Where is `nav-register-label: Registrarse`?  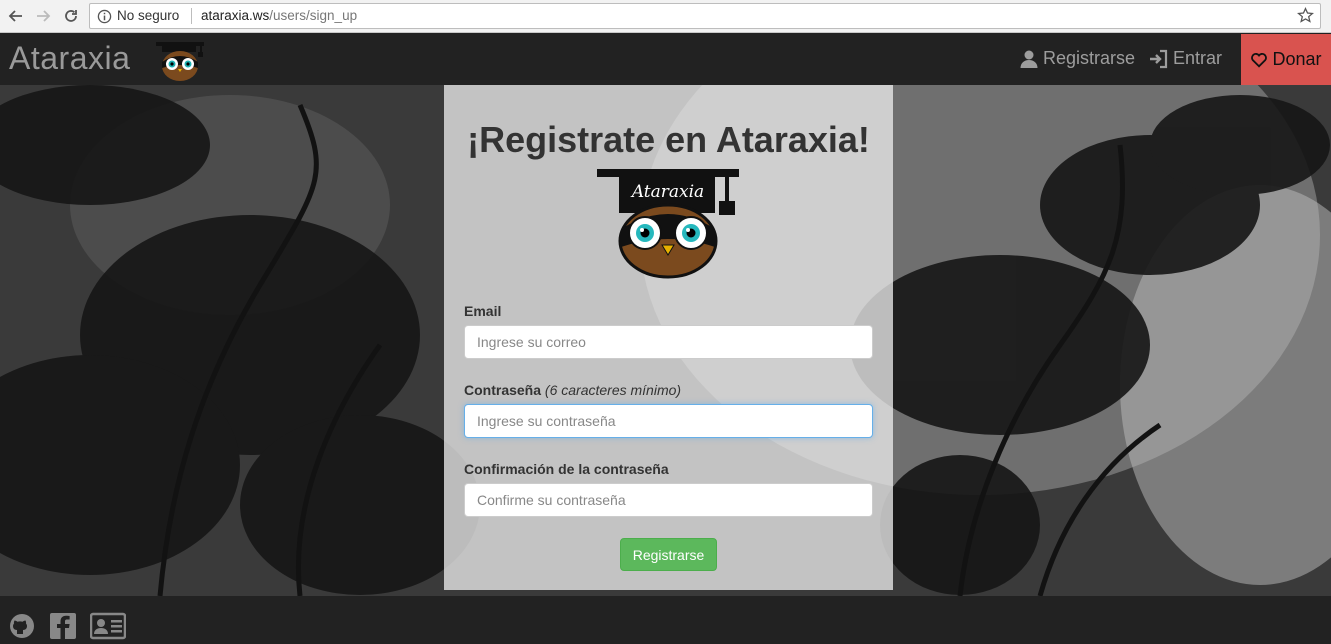 nav-register-label: Registrarse is located at coordinates (1089, 58).